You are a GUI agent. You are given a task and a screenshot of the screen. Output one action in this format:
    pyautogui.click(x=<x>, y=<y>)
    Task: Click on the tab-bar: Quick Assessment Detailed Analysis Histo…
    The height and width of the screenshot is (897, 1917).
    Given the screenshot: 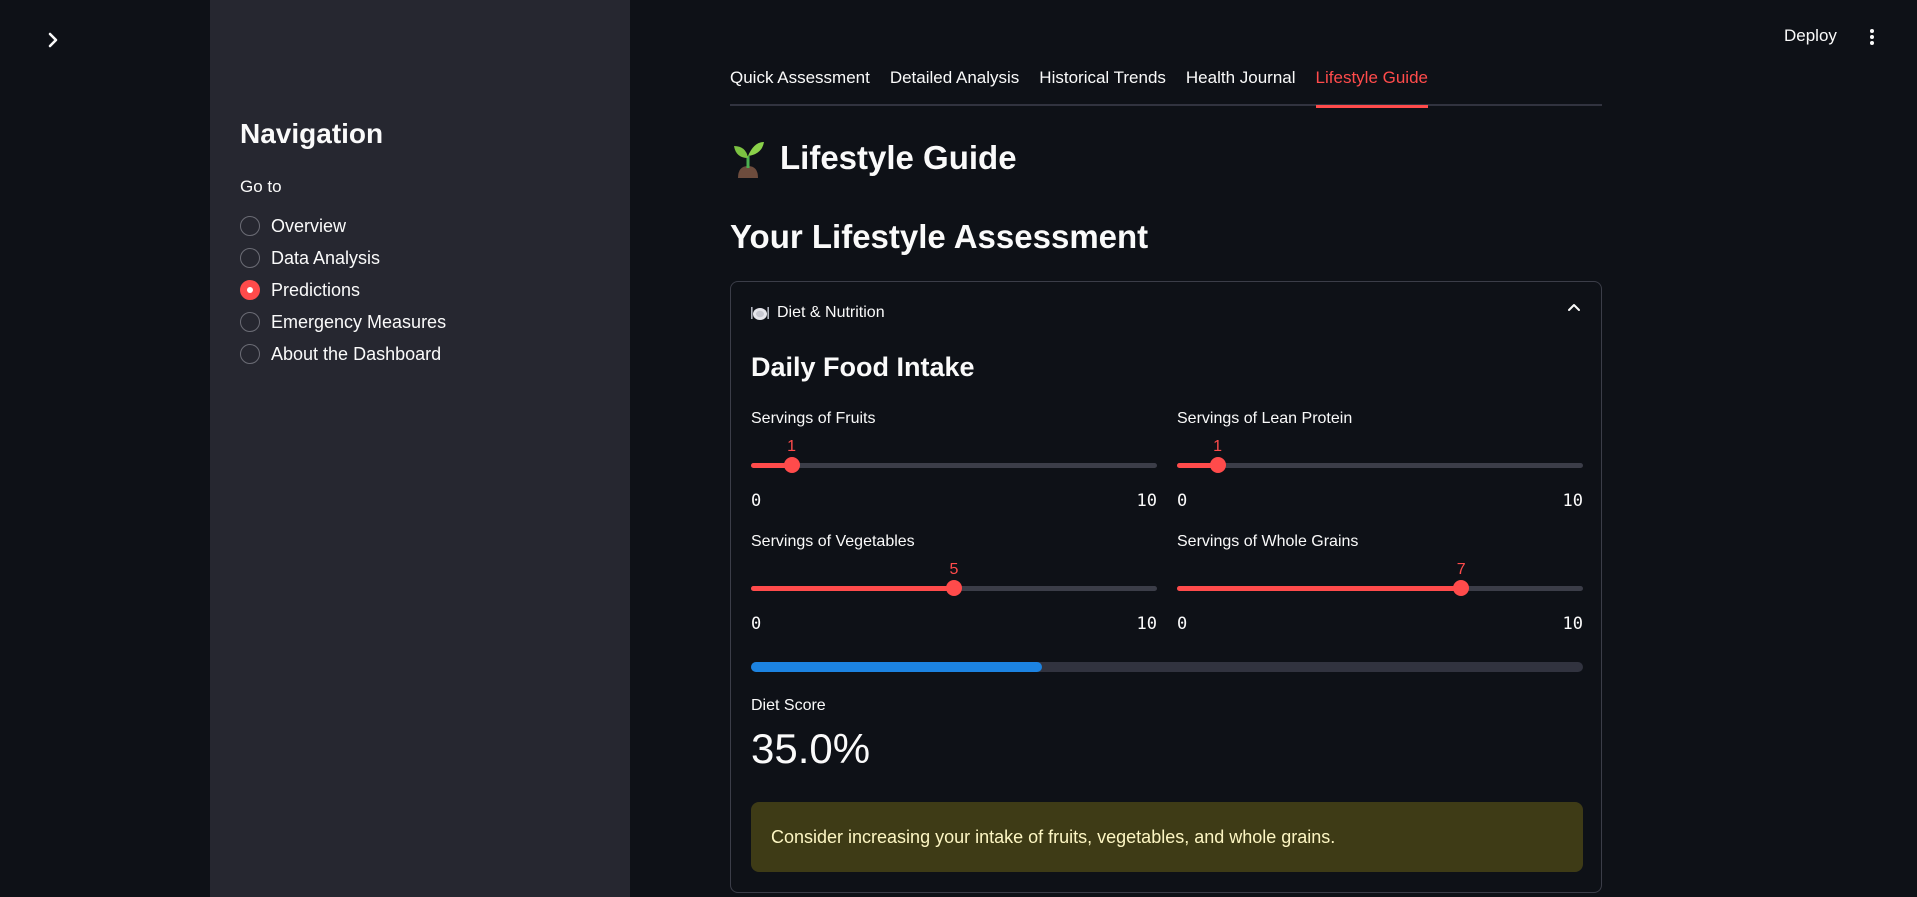 What is the action you would take?
    pyautogui.click(x=1166, y=84)
    